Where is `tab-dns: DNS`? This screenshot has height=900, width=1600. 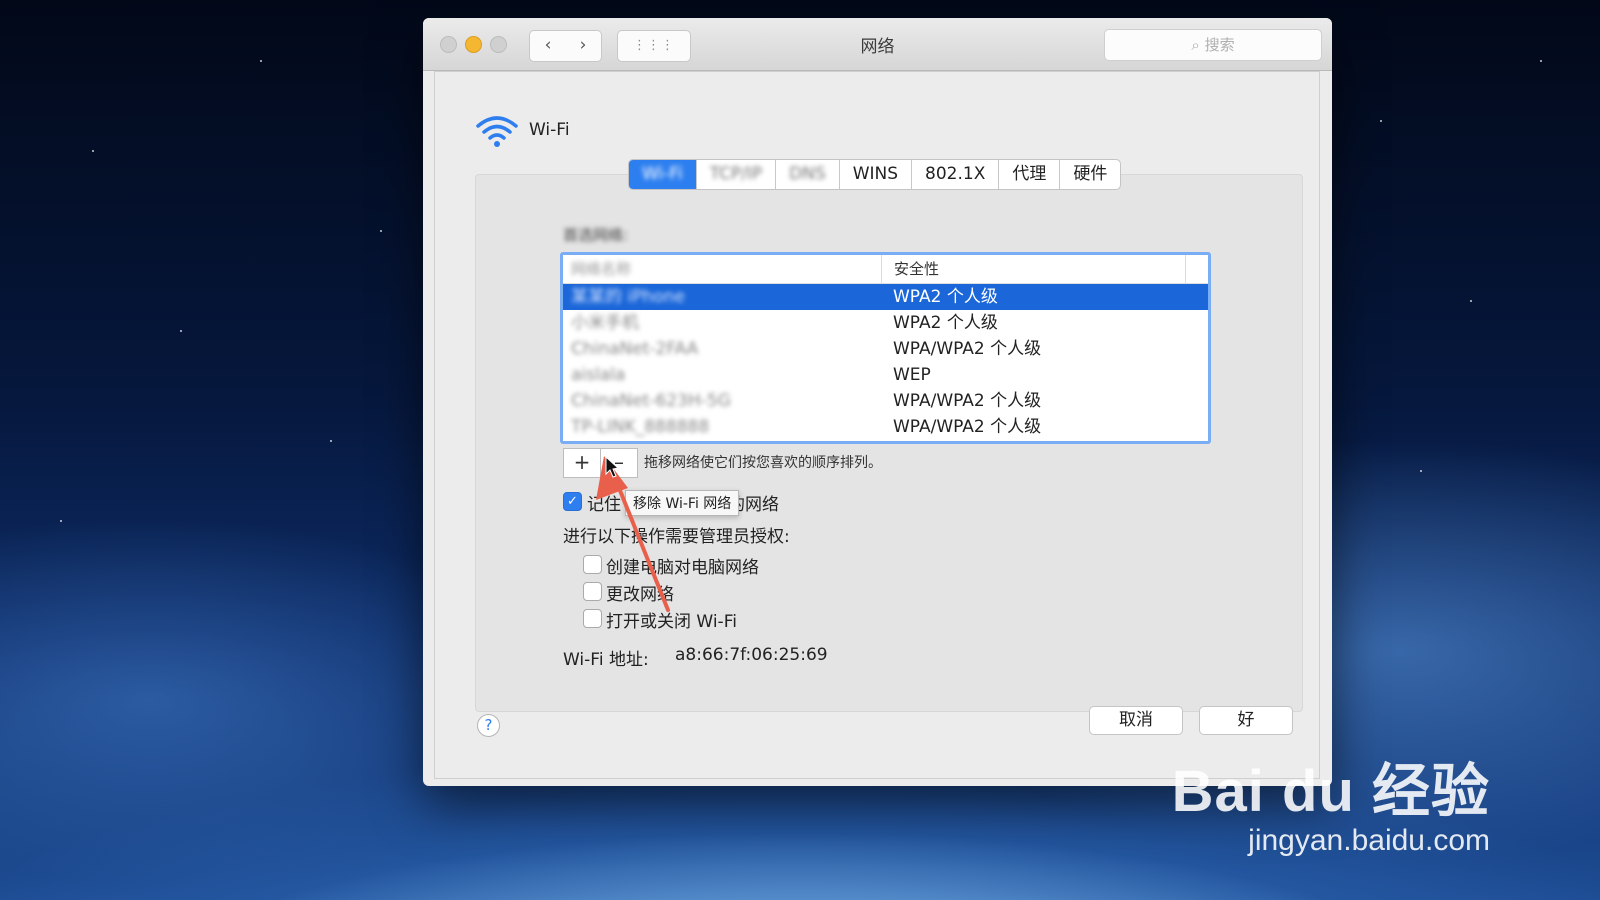
tab-dns: DNS is located at coordinates (807, 174).